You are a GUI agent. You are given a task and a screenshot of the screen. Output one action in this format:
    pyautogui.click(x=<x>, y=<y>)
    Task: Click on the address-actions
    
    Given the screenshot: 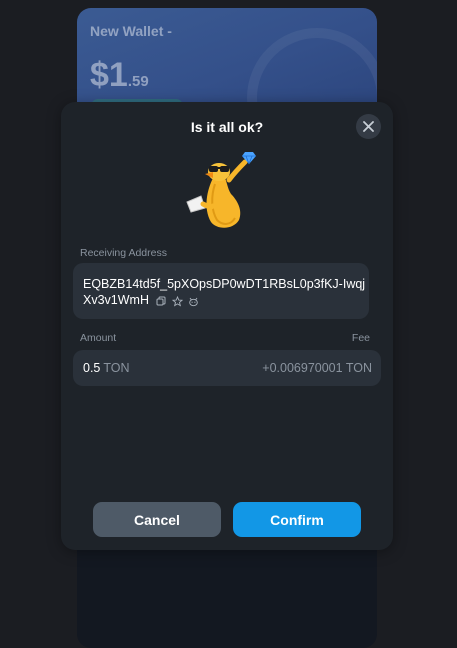 What is the action you would take?
    pyautogui.click(x=178, y=301)
    